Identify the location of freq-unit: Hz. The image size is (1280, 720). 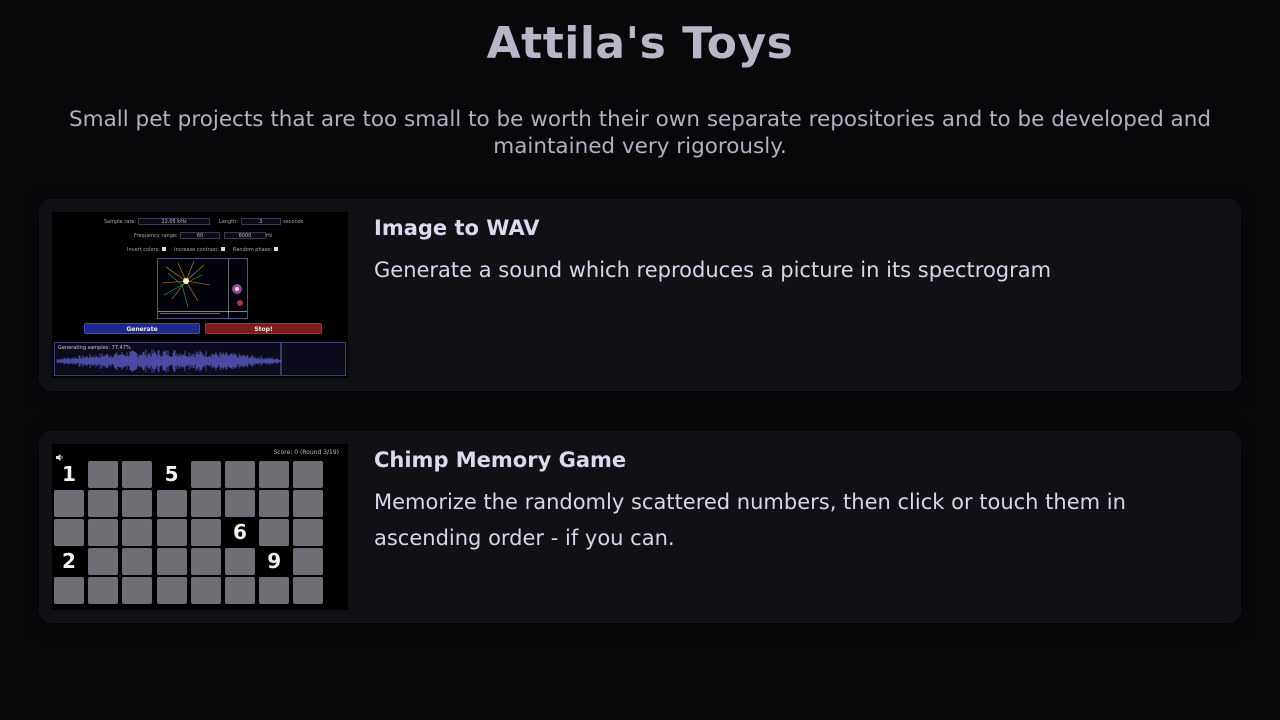
(269, 236).